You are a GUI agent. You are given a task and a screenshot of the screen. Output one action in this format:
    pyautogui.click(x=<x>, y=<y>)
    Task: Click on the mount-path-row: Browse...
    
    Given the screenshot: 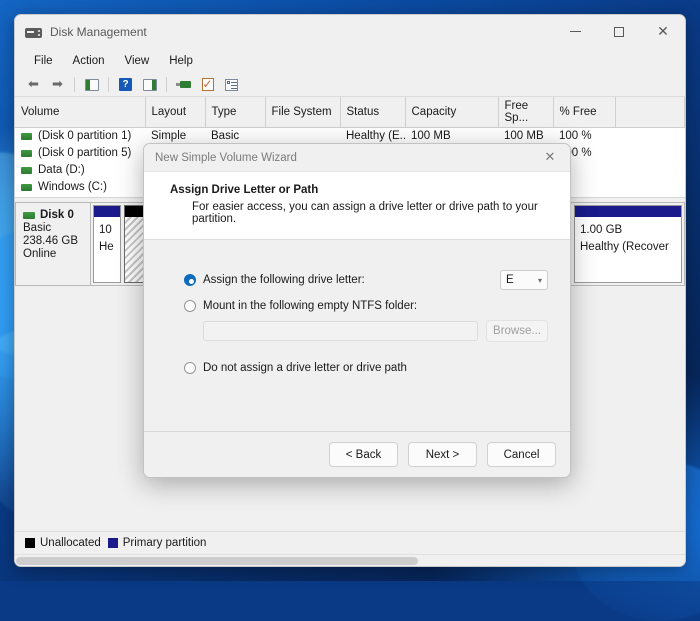 What is the action you would take?
    pyautogui.click(x=375, y=331)
    